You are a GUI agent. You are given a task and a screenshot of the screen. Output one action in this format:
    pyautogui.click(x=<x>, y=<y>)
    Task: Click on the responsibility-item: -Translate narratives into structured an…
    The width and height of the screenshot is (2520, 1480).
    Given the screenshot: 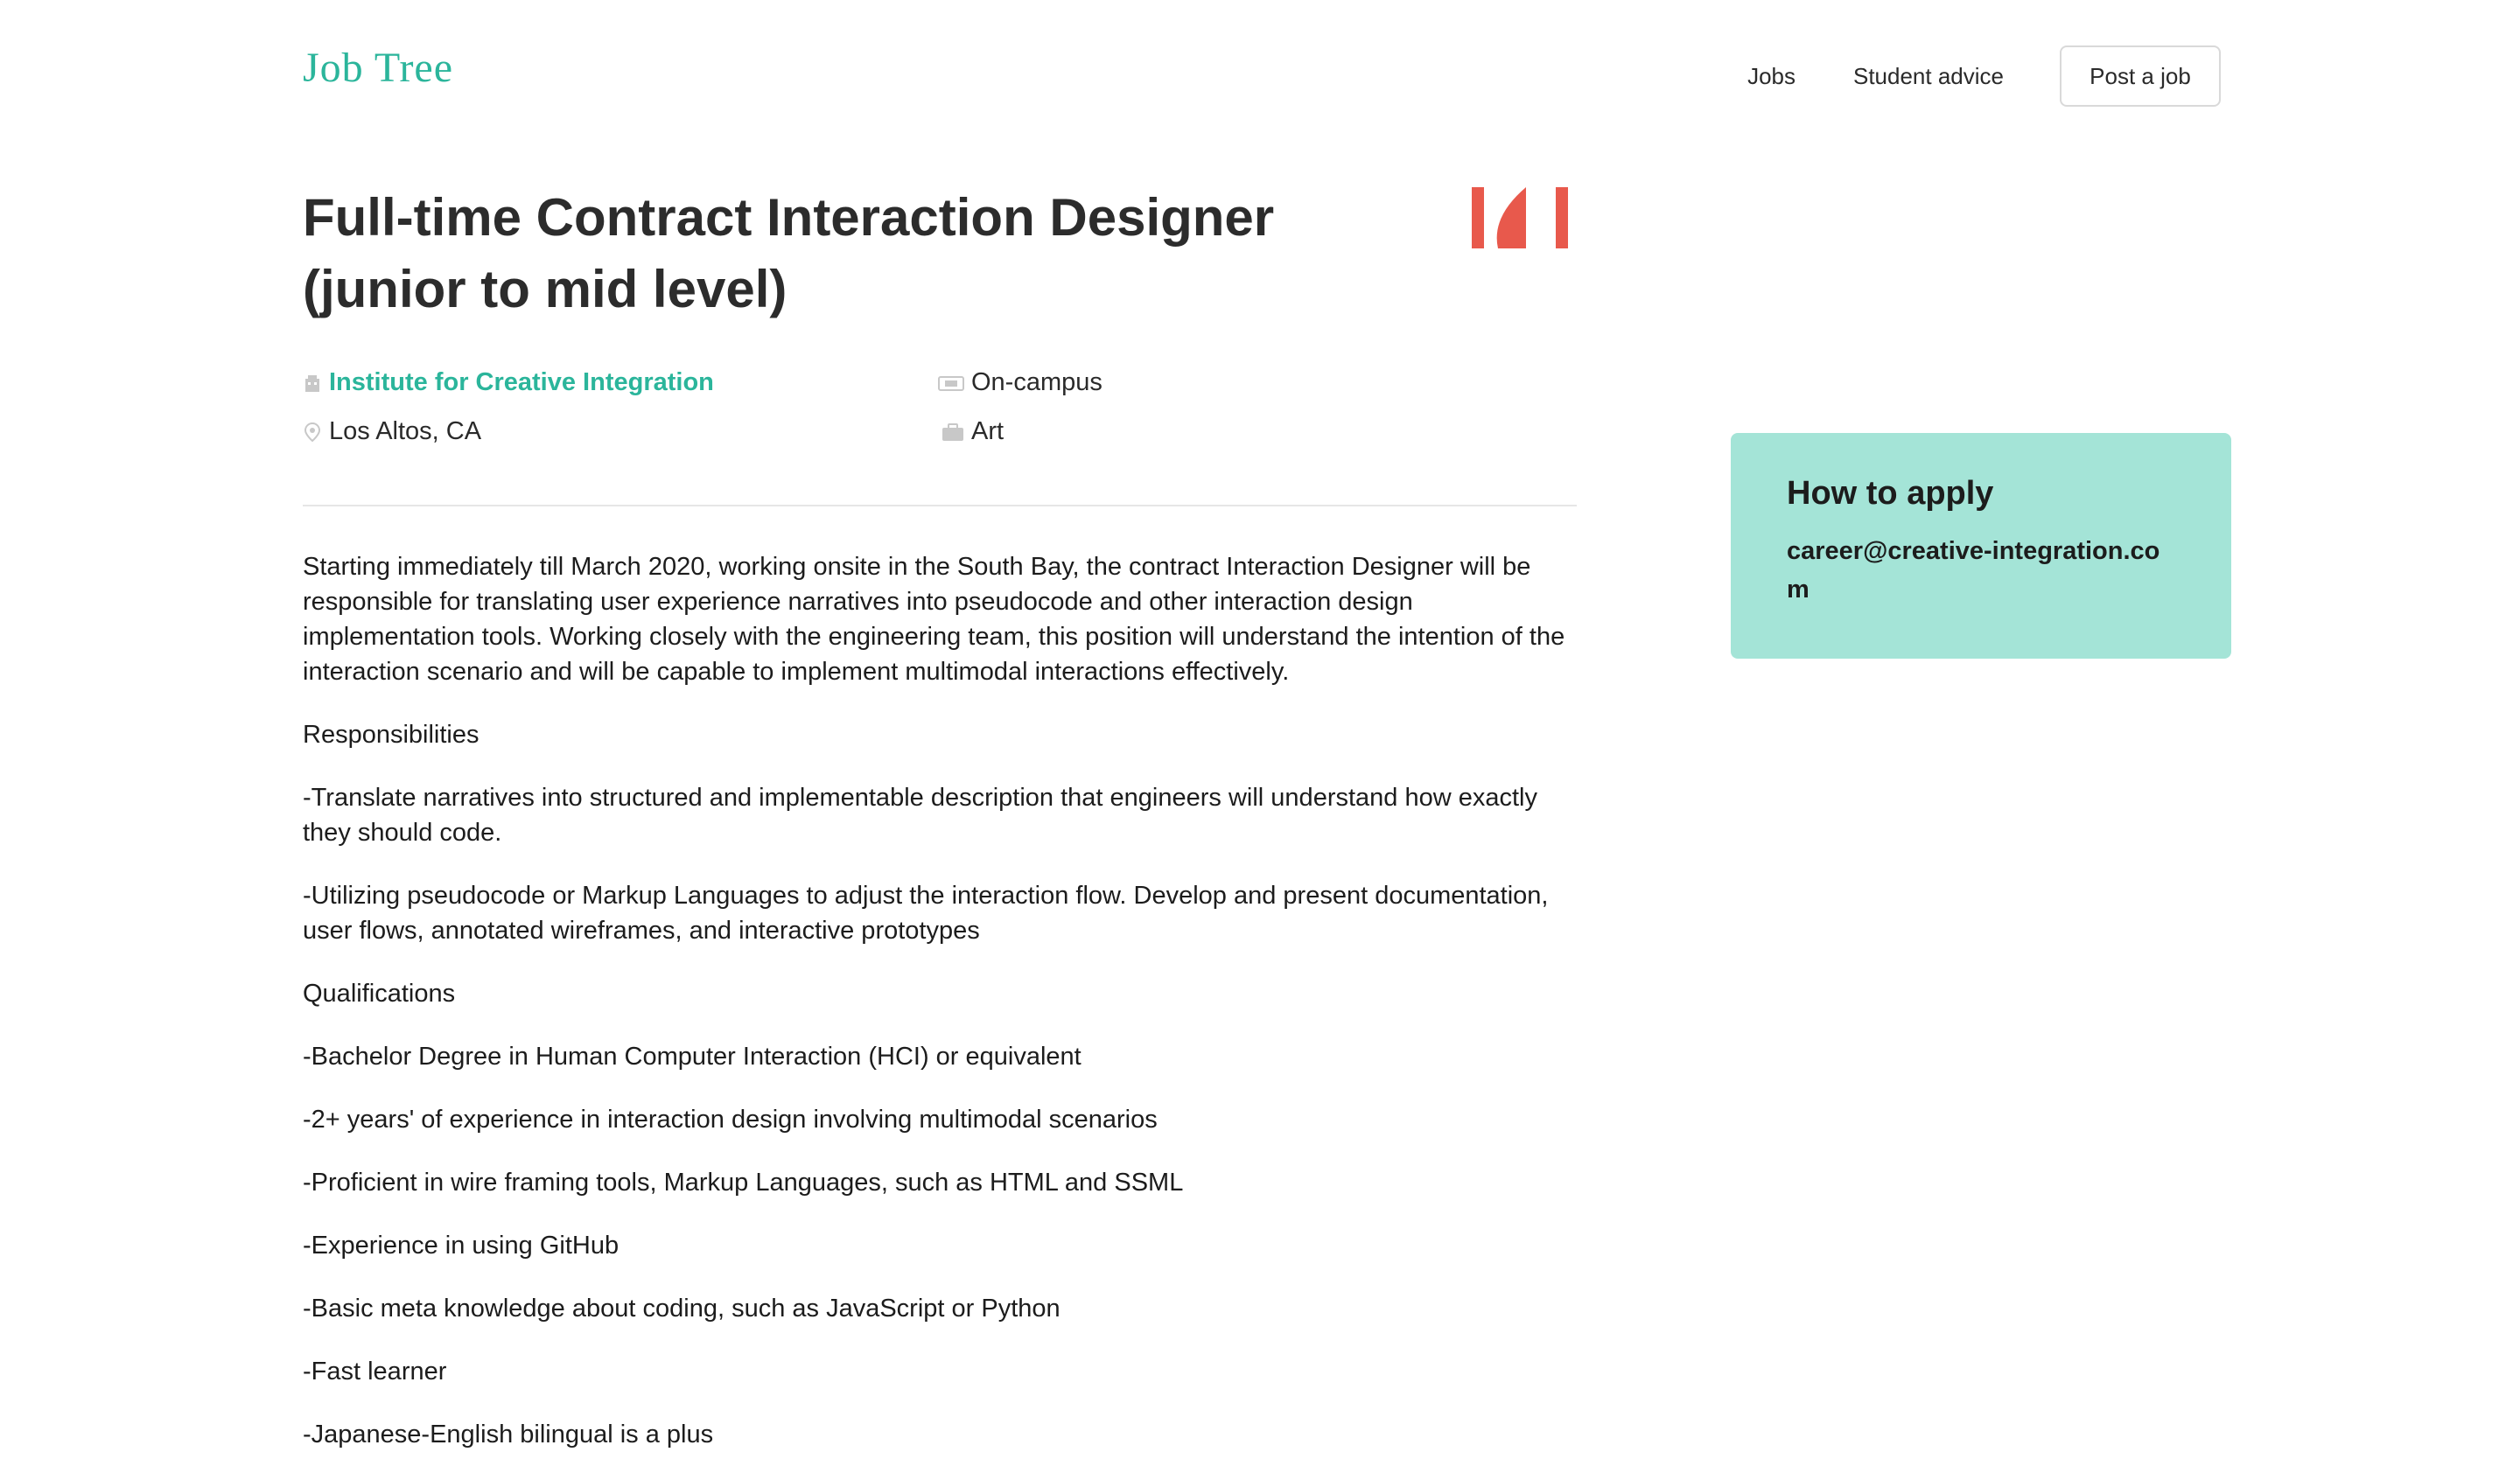 What is the action you would take?
    pyautogui.click(x=920, y=816)
    